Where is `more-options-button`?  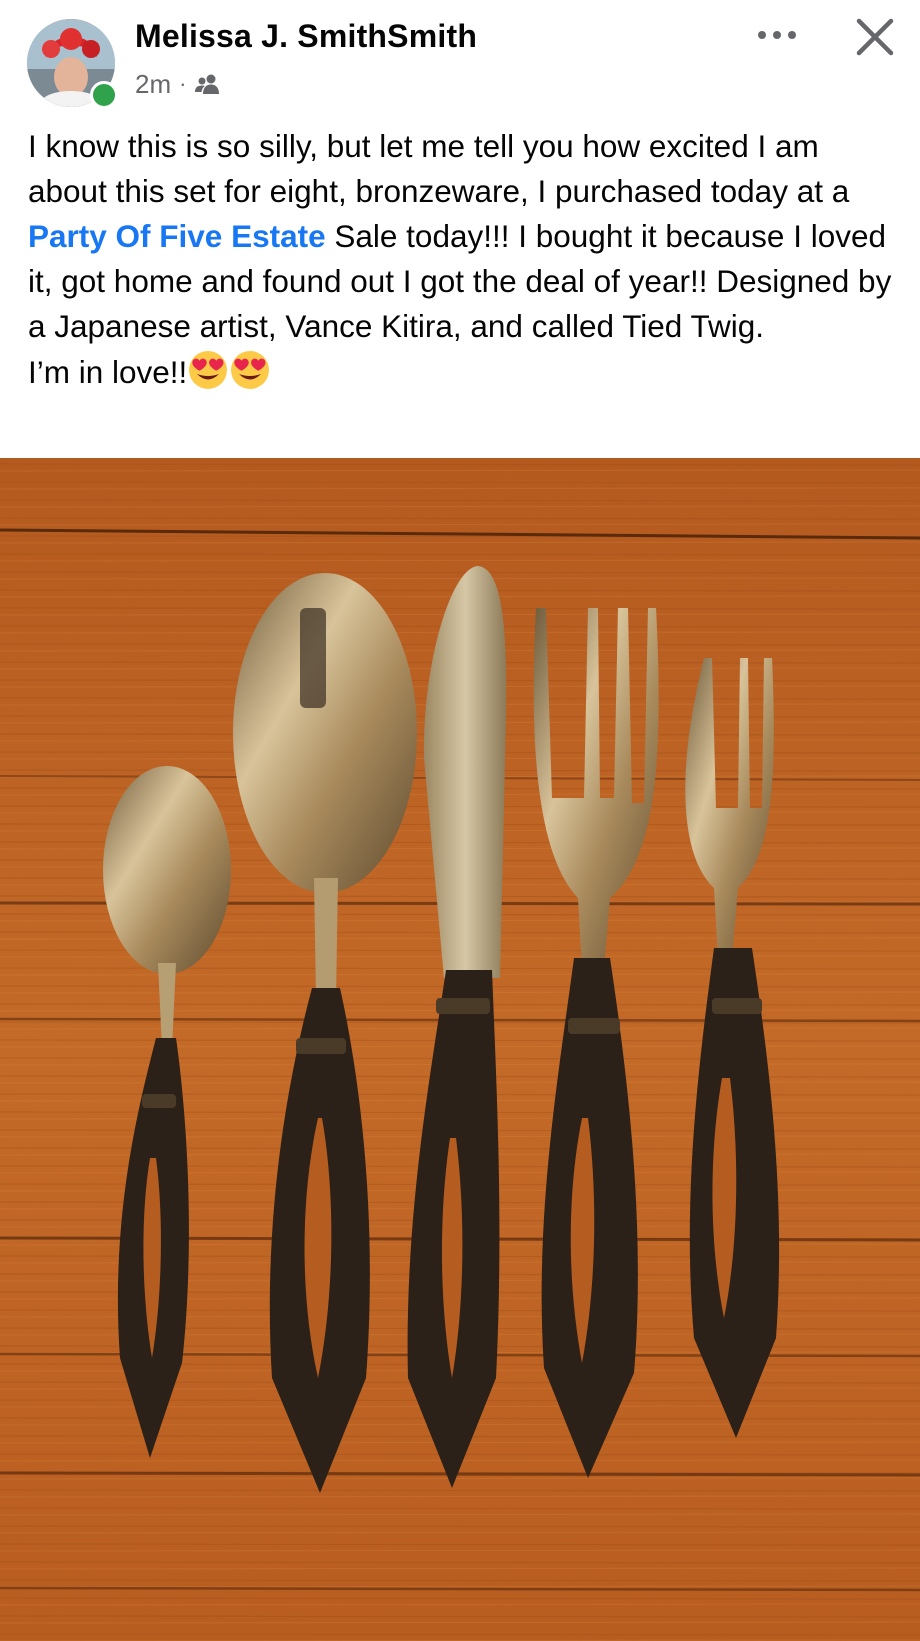 more-options-button is located at coordinates (777, 35).